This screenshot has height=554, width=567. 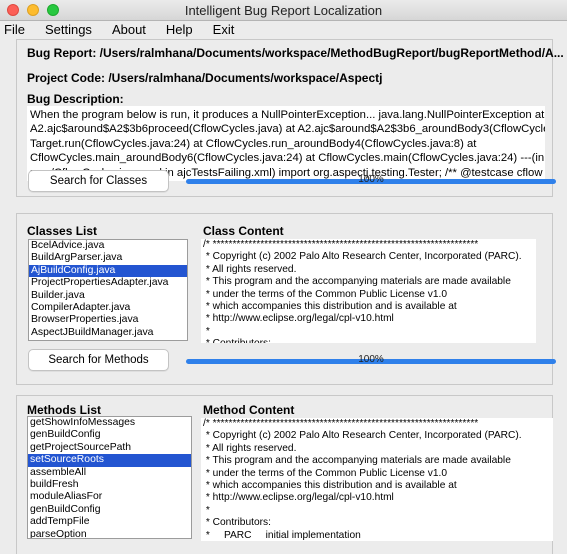 What do you see at coordinates (108, 333) in the screenshot?
I see `list-item: AspectJBuildManager.java` at bounding box center [108, 333].